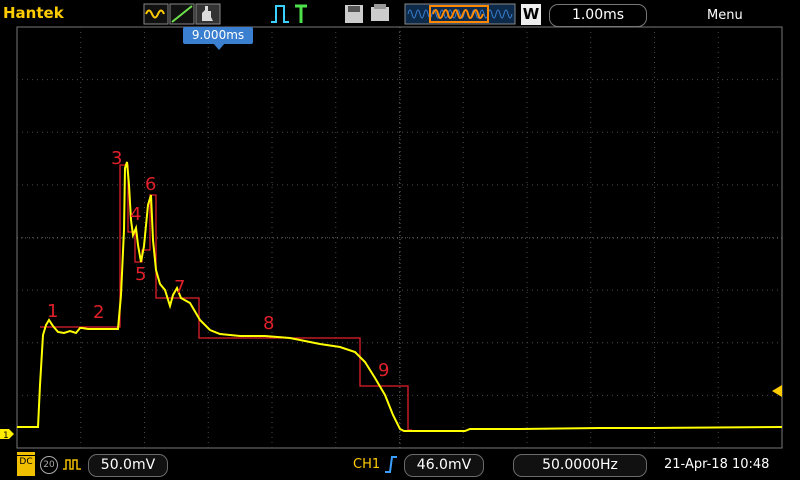  What do you see at coordinates (218, 35) in the screenshot?
I see `trigger-position-tag: 9.000ms` at bounding box center [218, 35].